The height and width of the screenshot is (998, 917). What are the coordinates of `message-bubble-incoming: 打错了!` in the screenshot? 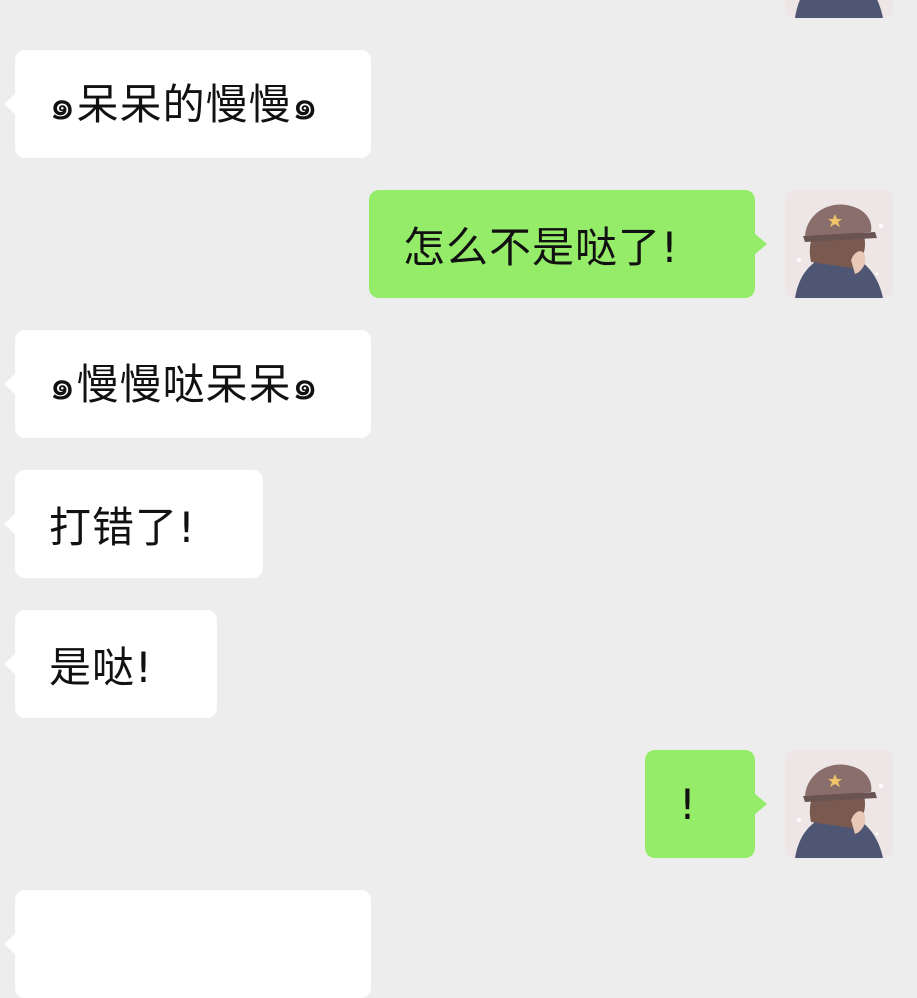 It's located at (133, 524).